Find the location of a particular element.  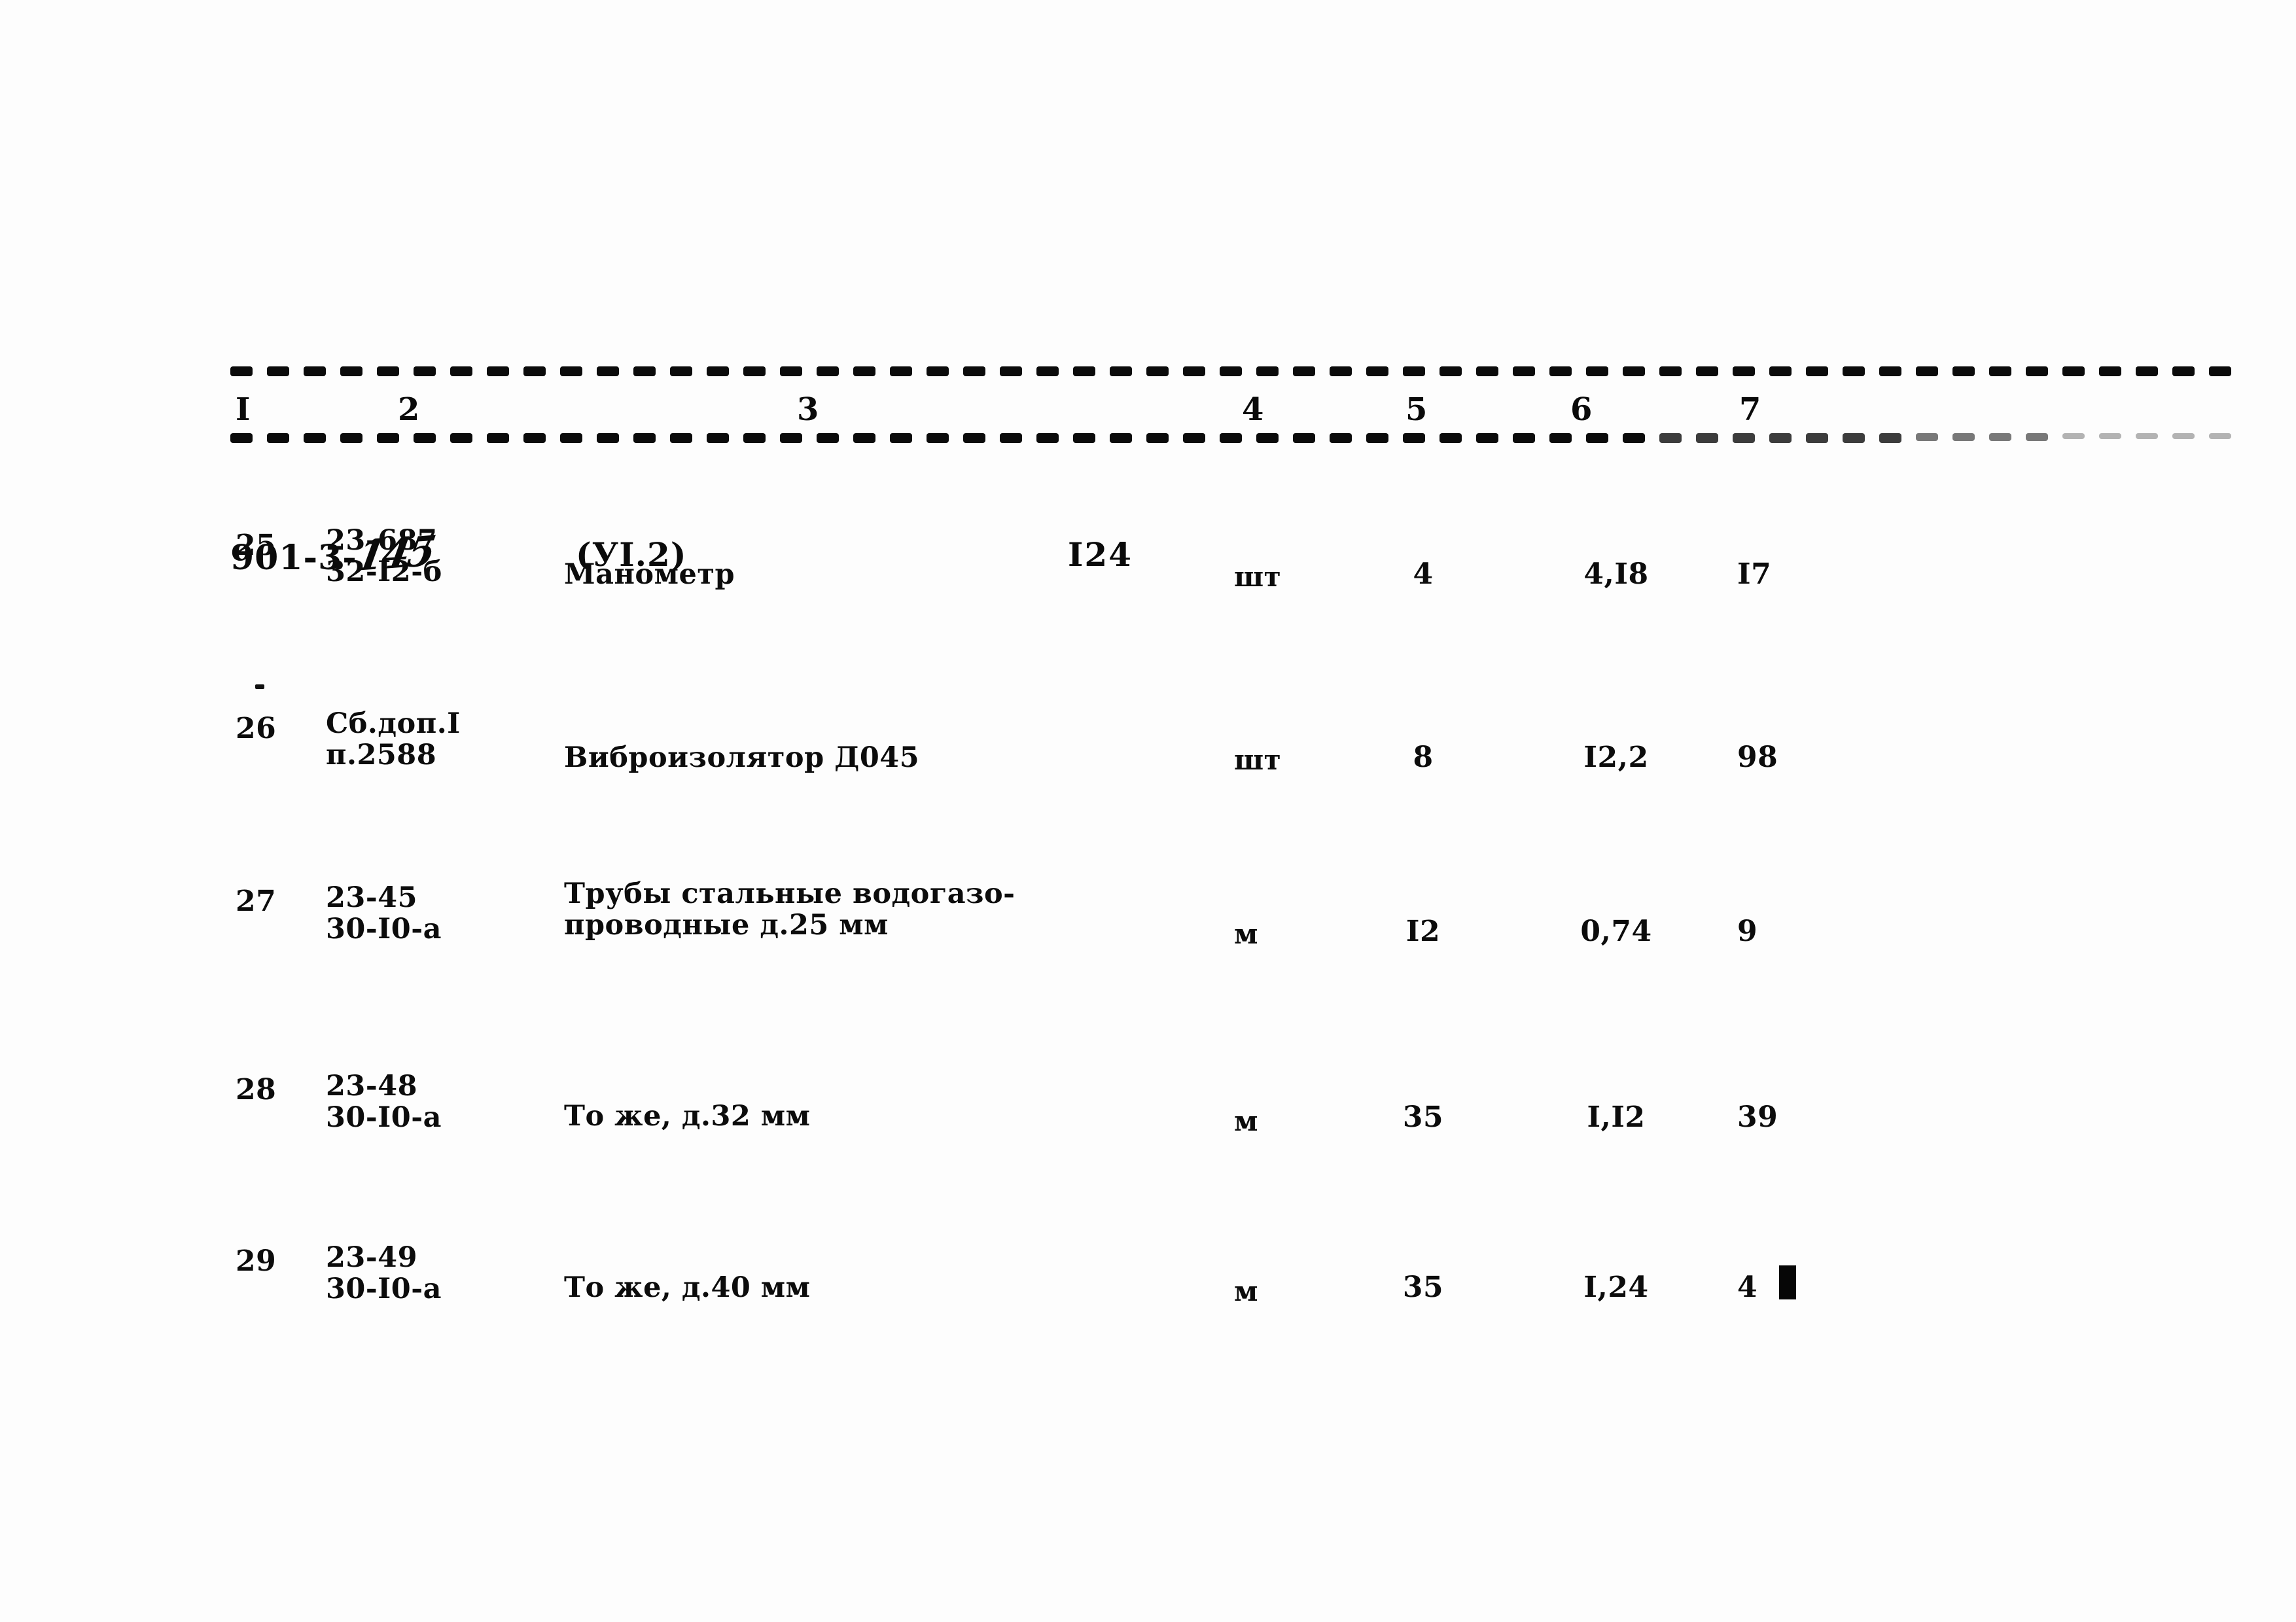

row-name-line-1: Манометр is located at coordinates (649, 574).